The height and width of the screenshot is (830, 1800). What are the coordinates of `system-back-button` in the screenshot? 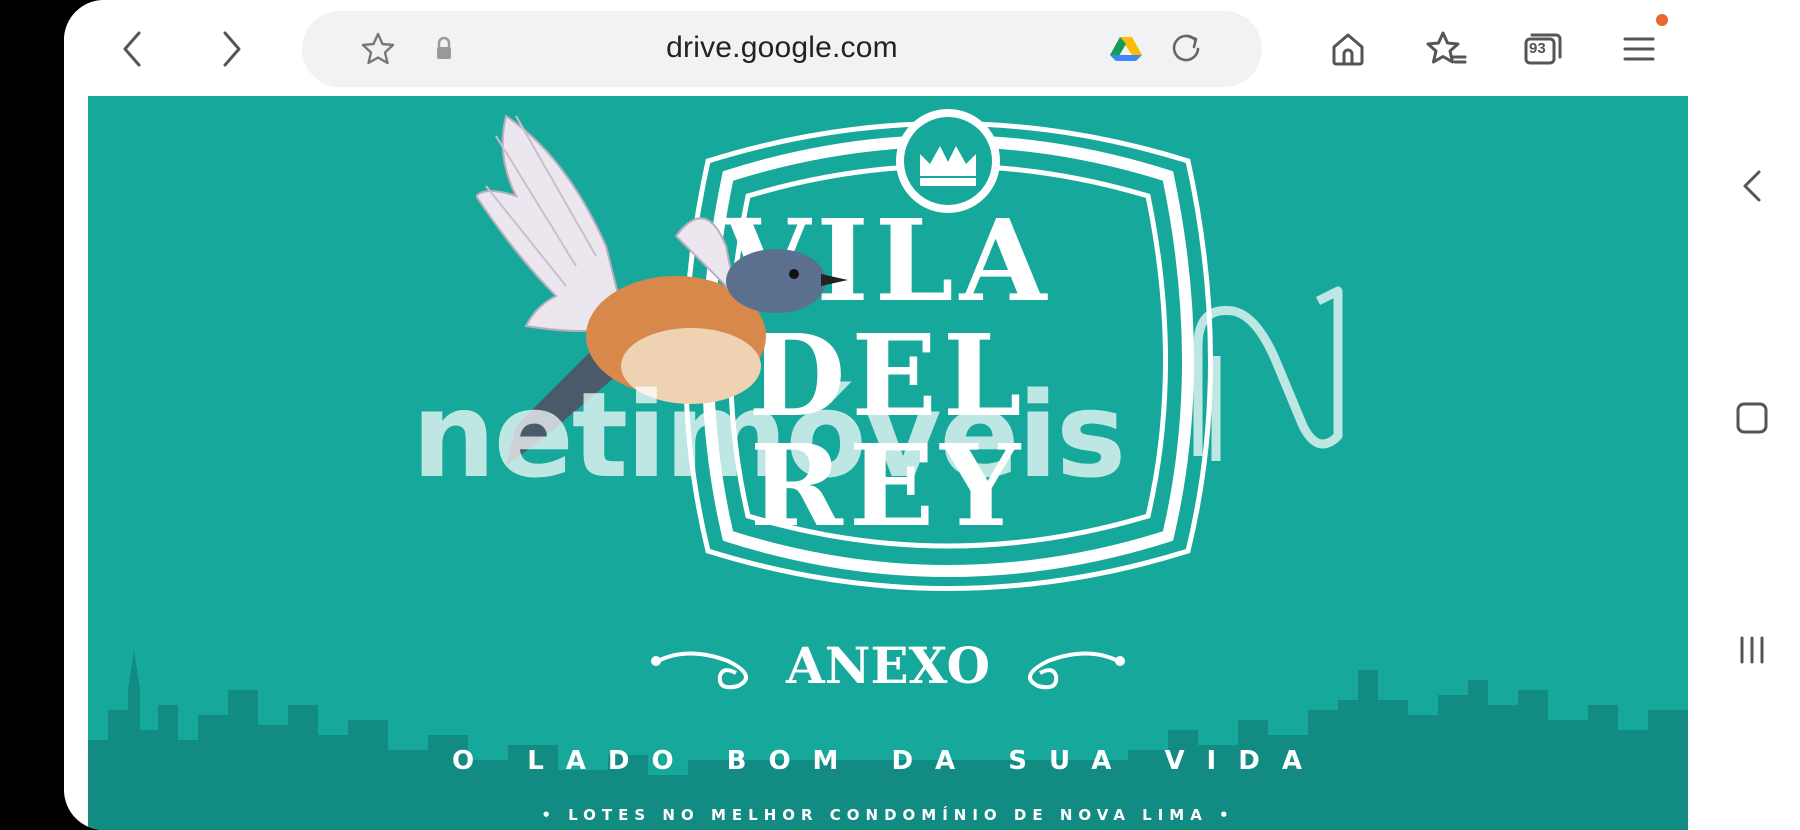 It's located at (1752, 186).